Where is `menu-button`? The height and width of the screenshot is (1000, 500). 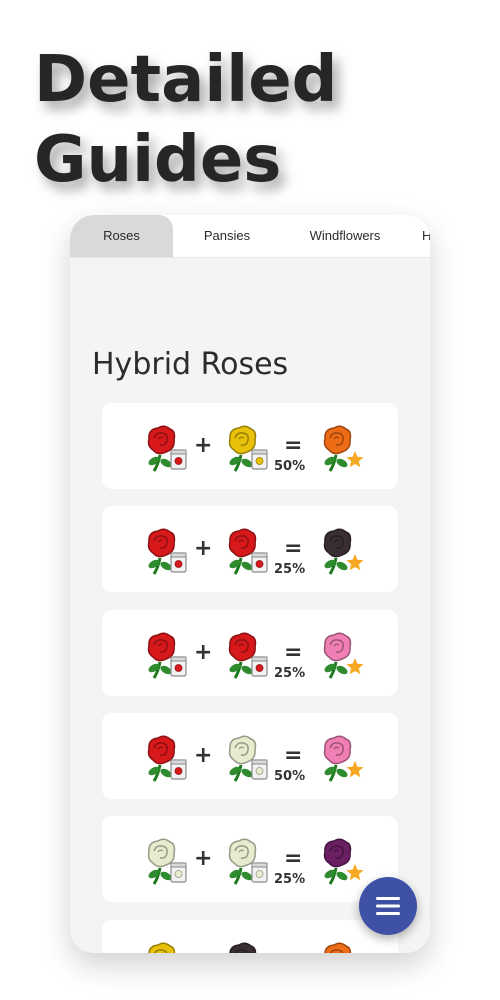 menu-button is located at coordinates (388, 906).